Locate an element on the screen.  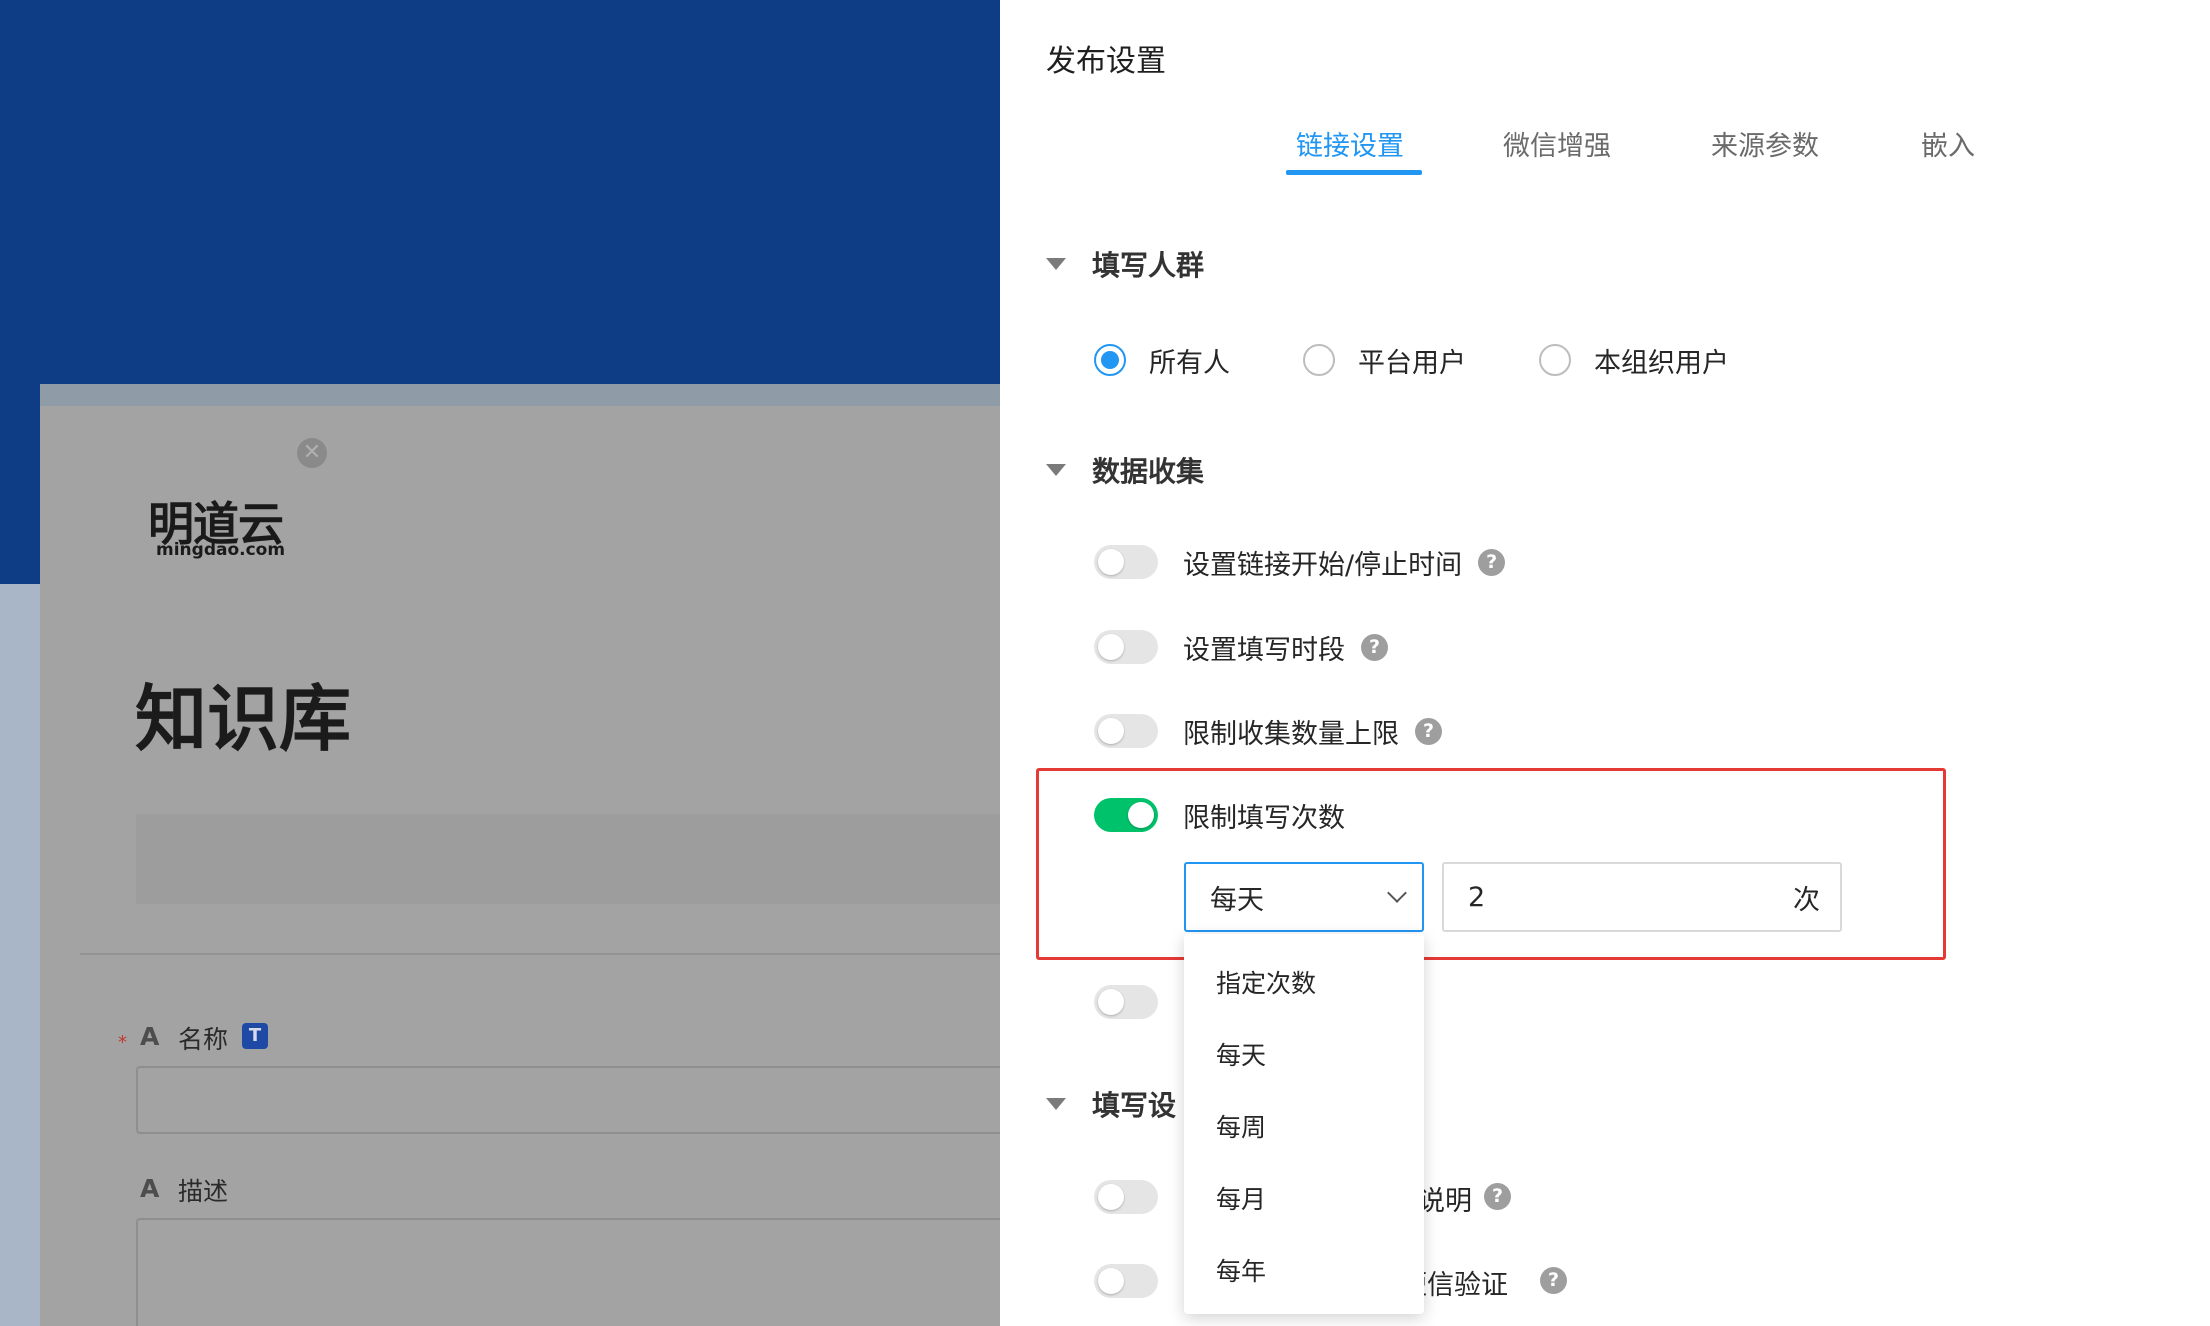
active-tab-indicator is located at coordinates (1354, 172).